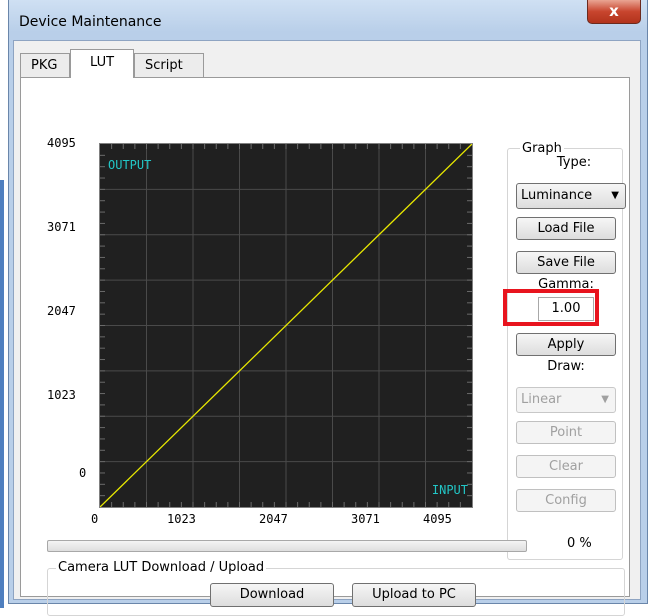 This screenshot has width=650, height=616. What do you see at coordinates (579, 543) in the screenshot?
I see `progress-percent: 0 %` at bounding box center [579, 543].